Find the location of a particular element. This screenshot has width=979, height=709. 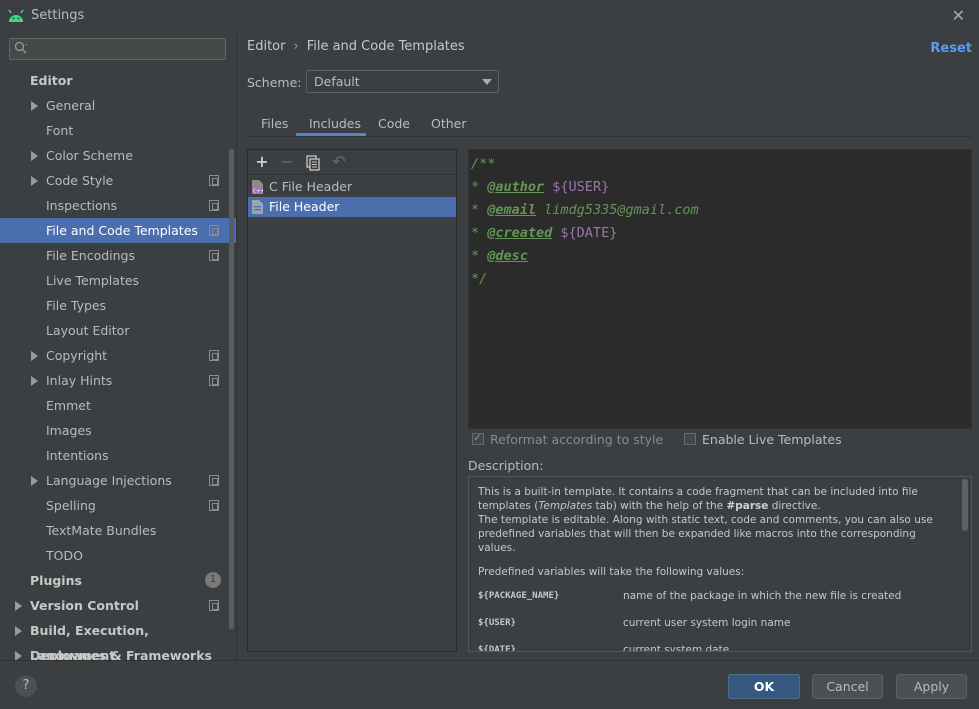

template-item-file-header: File Header is located at coordinates (352, 207).